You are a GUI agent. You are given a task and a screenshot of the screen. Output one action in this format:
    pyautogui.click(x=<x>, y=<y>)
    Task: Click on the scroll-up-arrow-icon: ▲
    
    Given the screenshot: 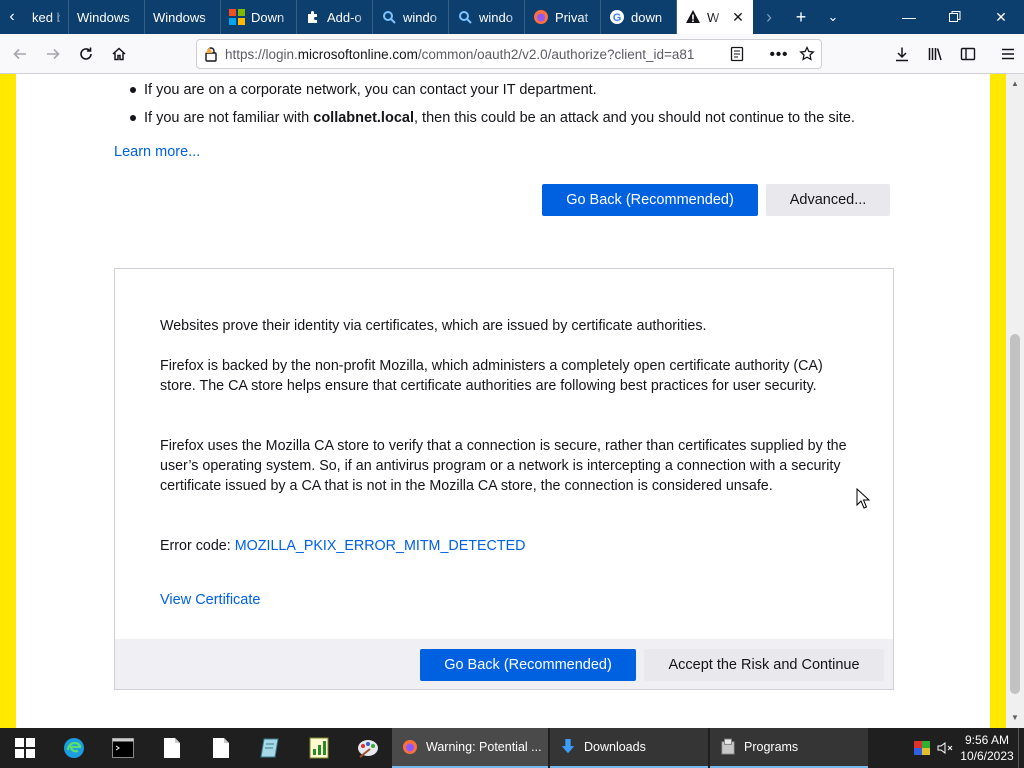 What is the action you would take?
    pyautogui.click(x=1015, y=84)
    